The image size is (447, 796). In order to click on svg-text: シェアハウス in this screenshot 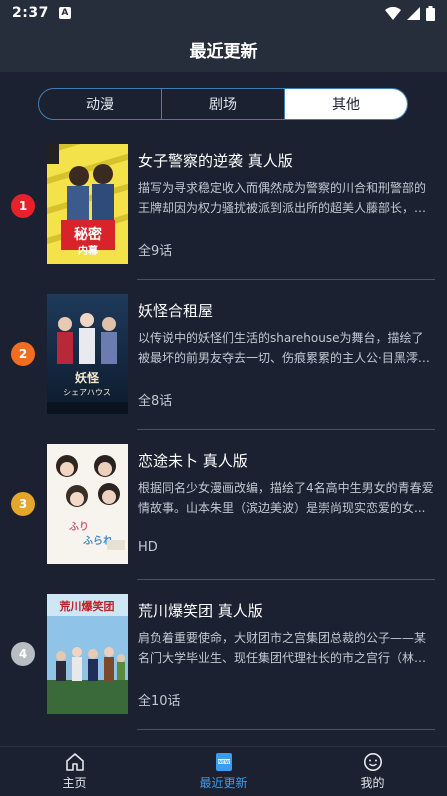, I will do `click(87, 392)`.